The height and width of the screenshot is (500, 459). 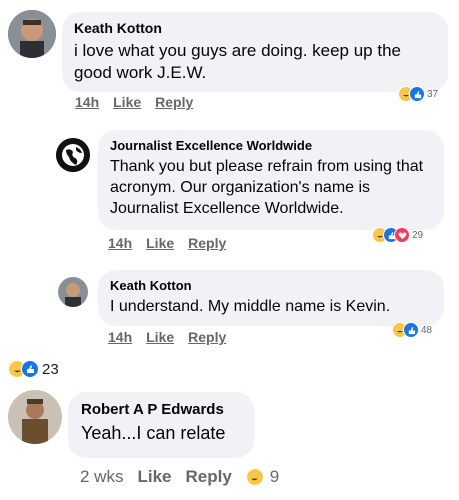 I want to click on comment-text: Yeah...I can relate, so click(x=153, y=433).